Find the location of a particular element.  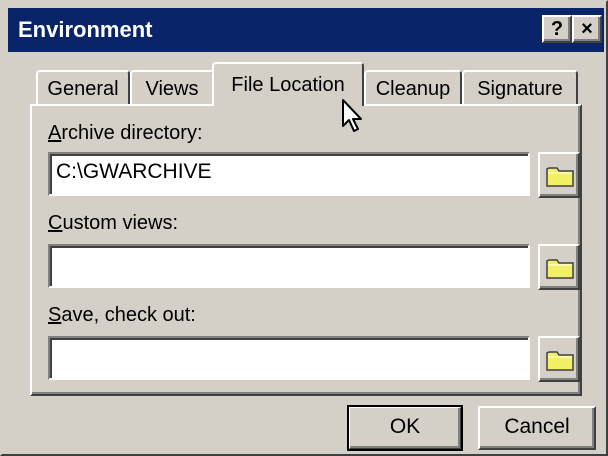

help-button: ? is located at coordinates (557, 29).